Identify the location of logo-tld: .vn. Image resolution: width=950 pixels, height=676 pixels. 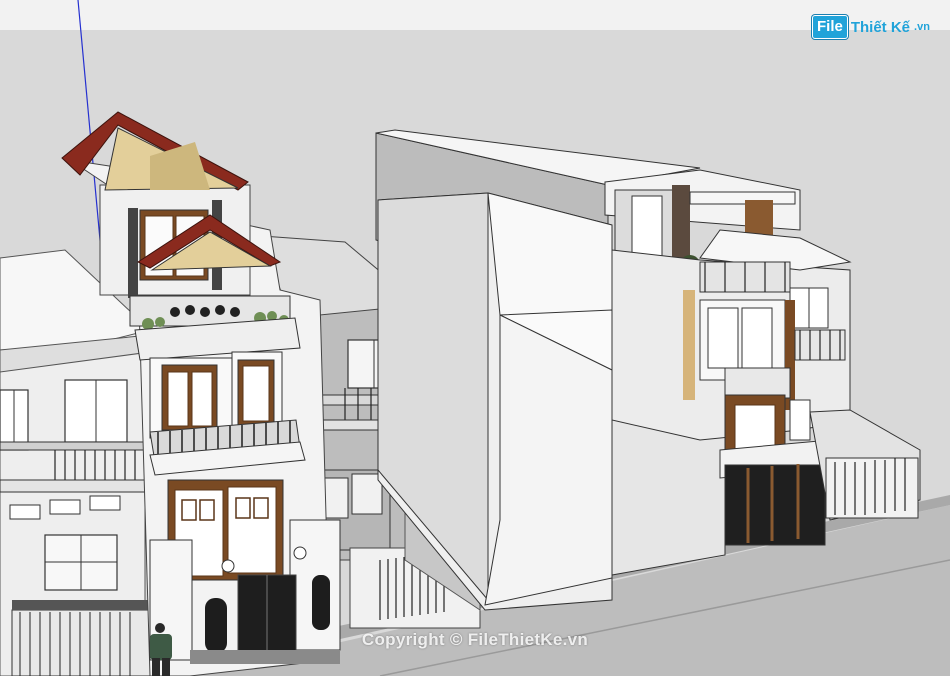
(922, 27).